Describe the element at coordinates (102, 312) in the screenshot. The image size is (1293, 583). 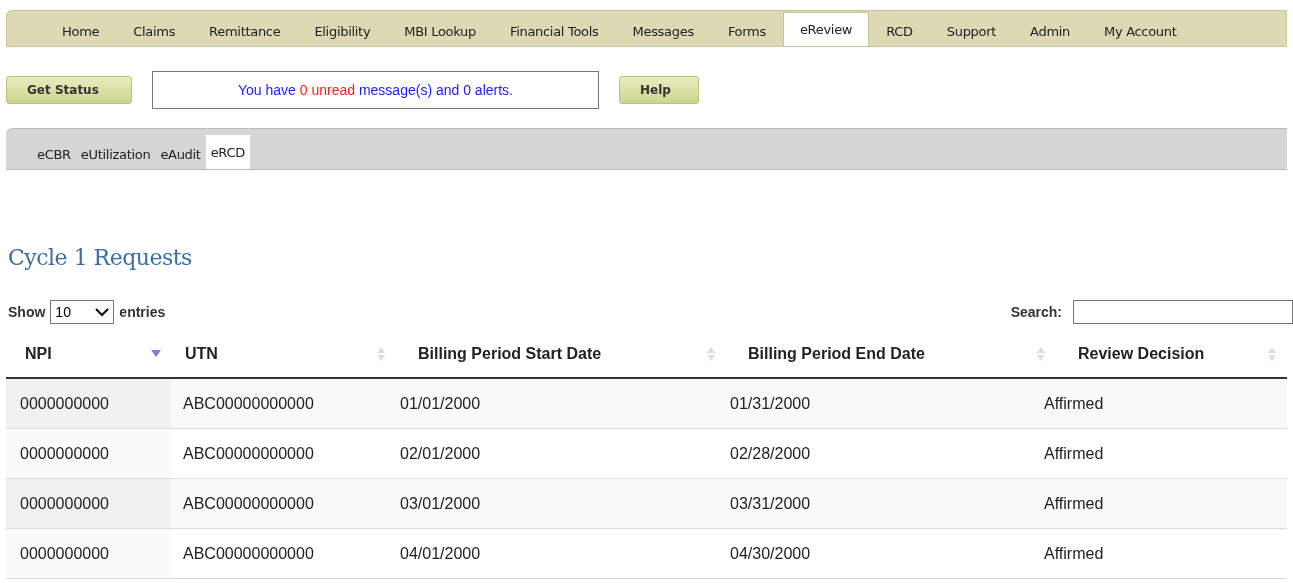
I see `chevron-down-icon` at that location.